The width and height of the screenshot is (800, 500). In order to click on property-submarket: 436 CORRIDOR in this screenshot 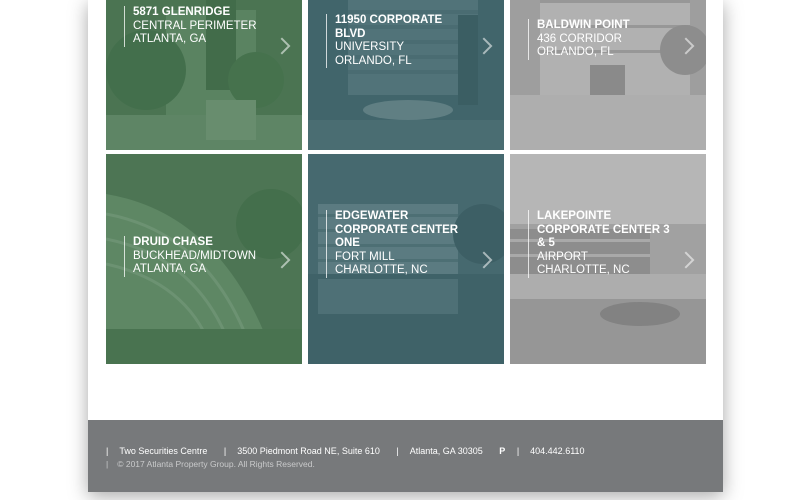, I will do `click(579, 38)`.